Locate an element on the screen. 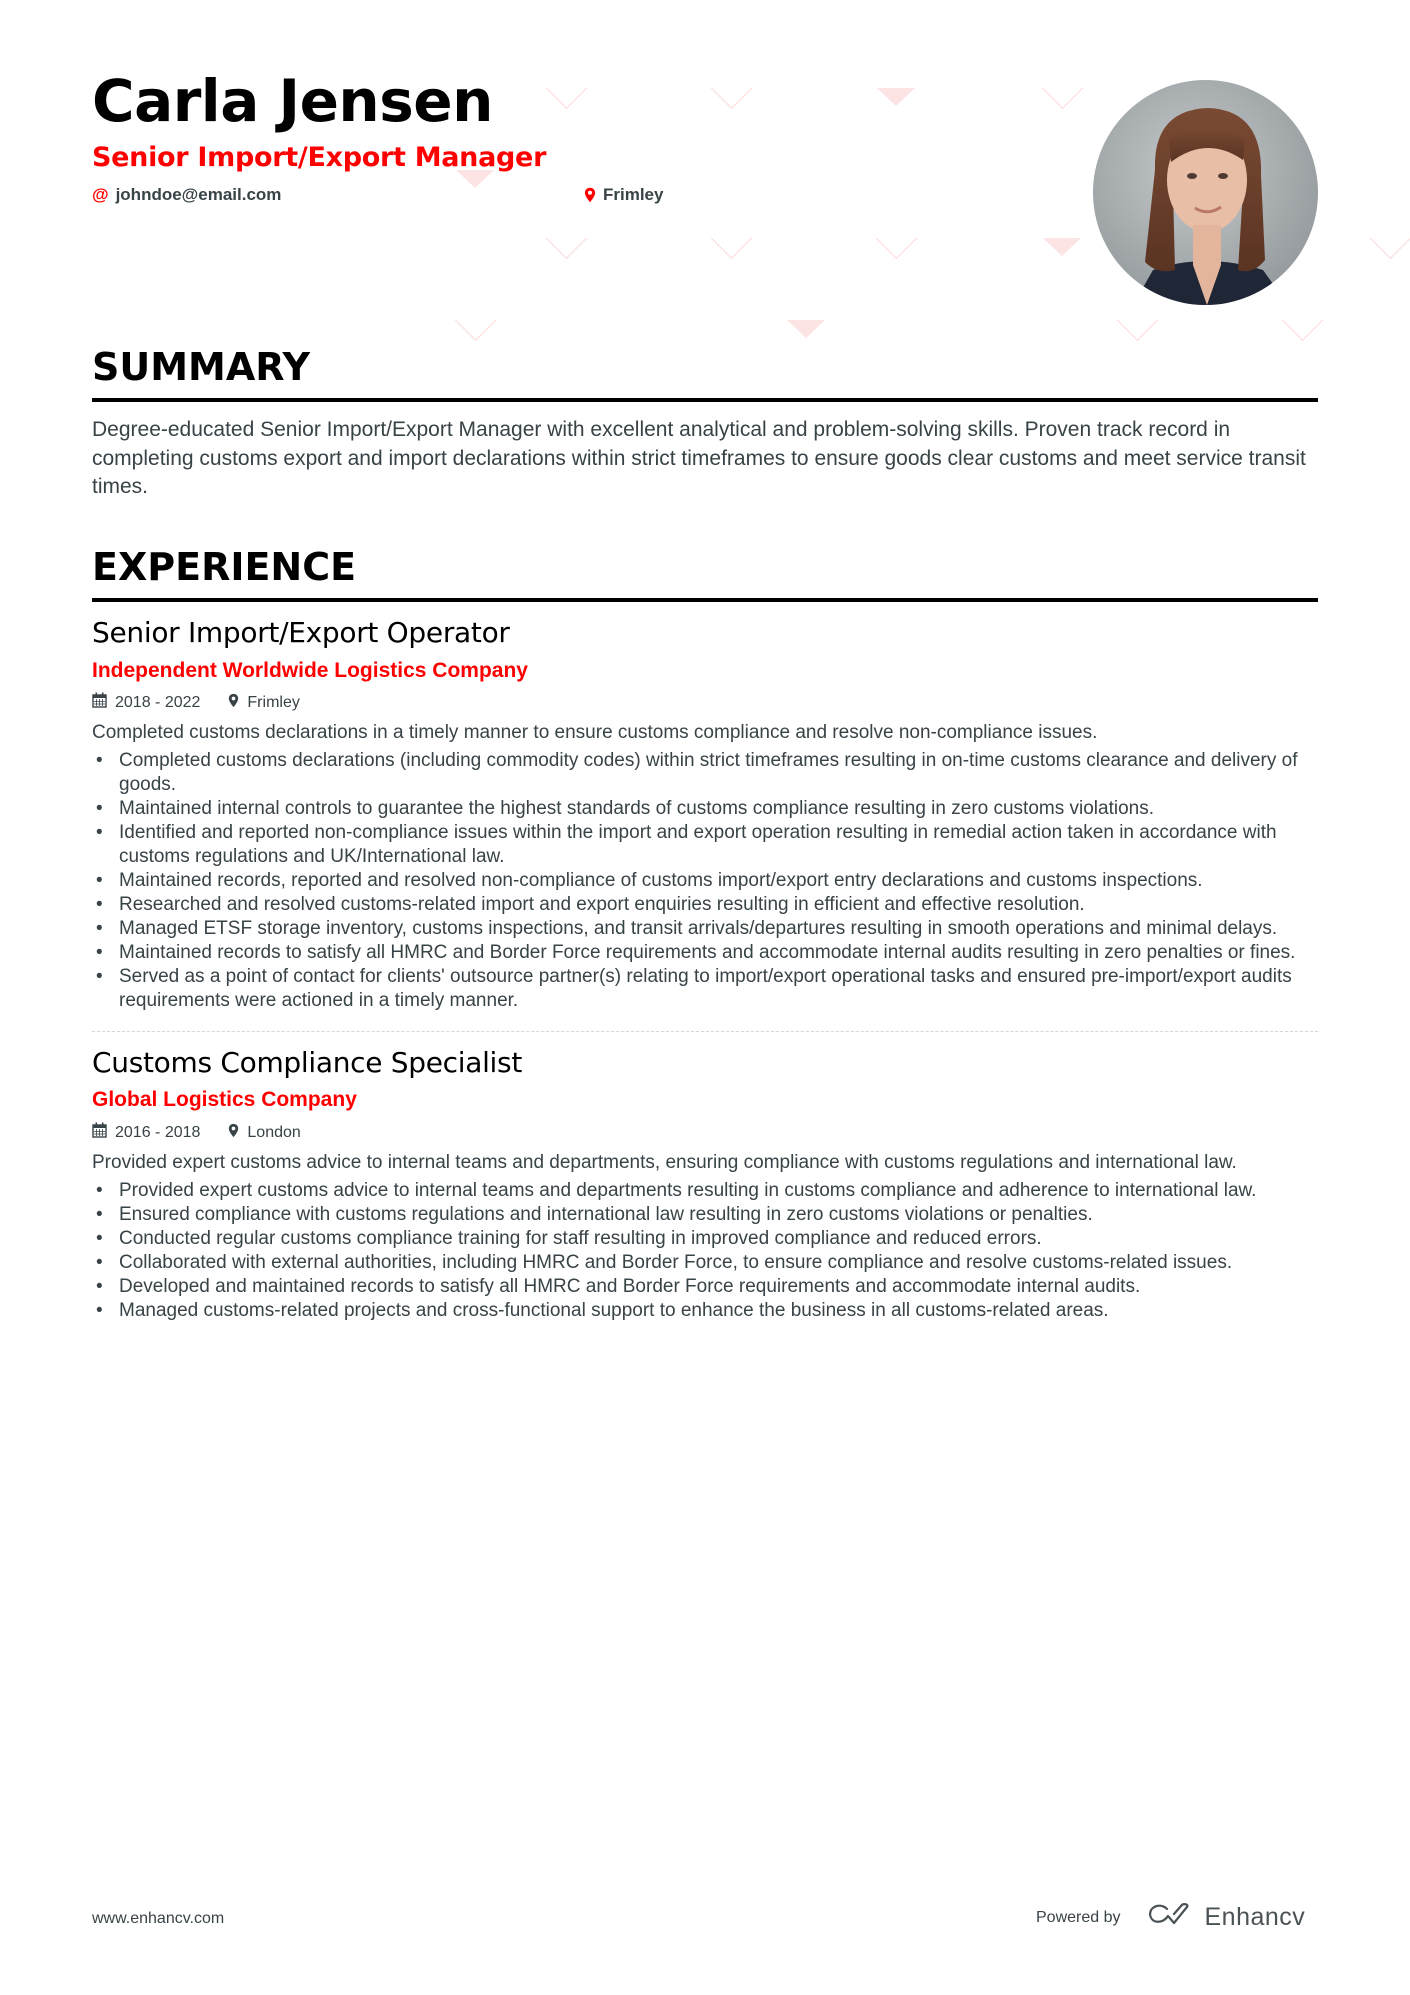 The image size is (1410, 1995). company-name: Global Logistics Company is located at coordinates (224, 1100).